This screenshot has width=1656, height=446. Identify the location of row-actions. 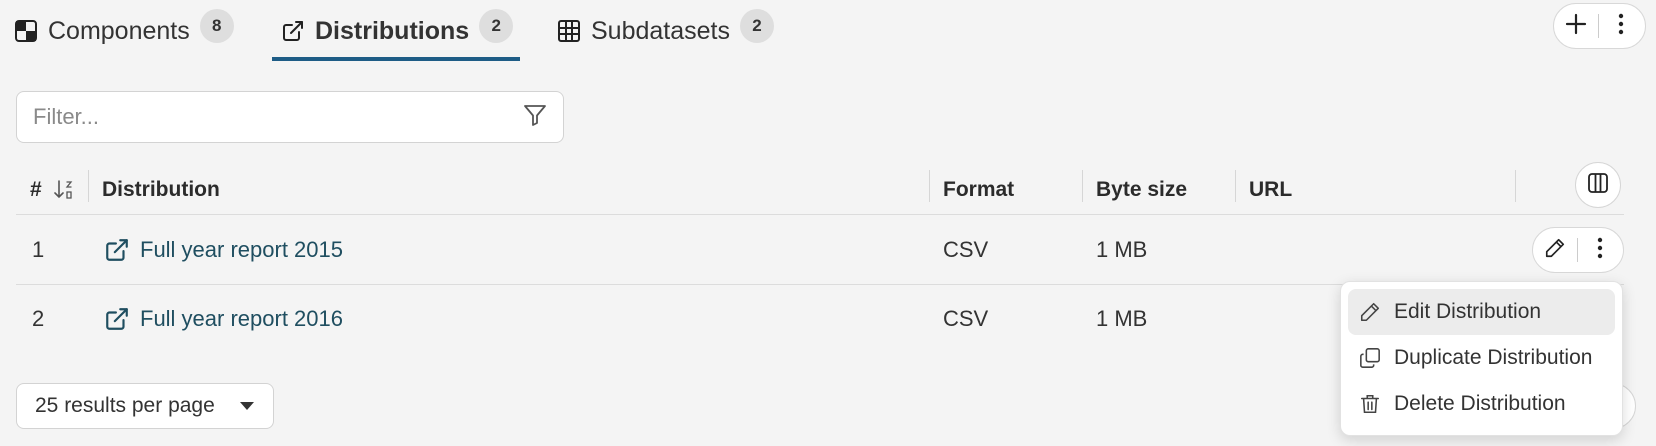
(1578, 250).